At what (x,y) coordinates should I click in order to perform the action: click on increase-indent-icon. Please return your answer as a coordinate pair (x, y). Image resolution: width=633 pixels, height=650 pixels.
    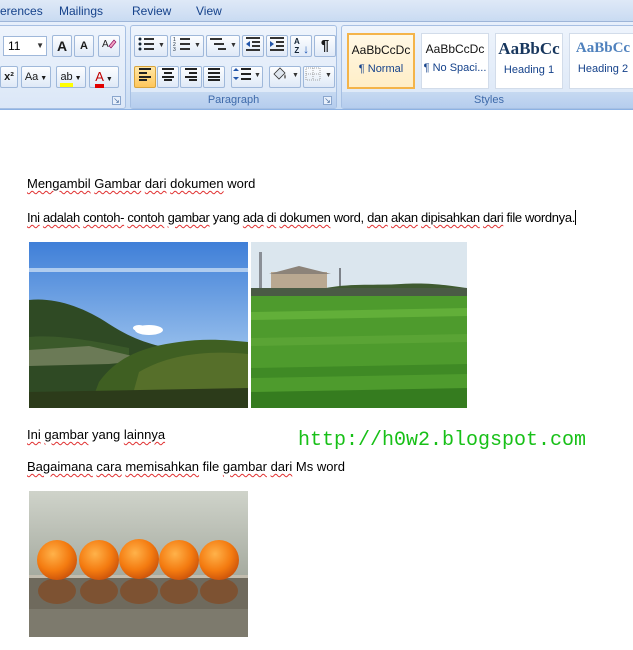
    Looking at the image, I should click on (277, 44).